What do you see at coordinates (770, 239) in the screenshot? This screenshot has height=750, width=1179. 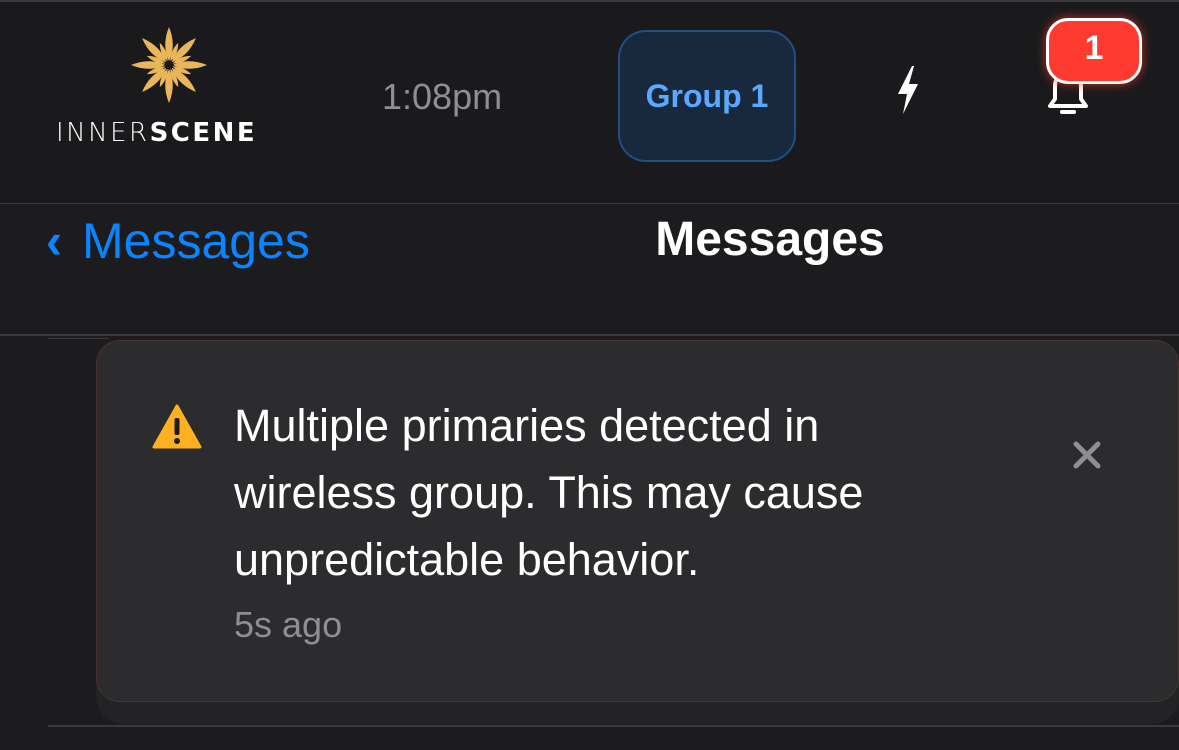 I see `page-title: Messages` at bounding box center [770, 239].